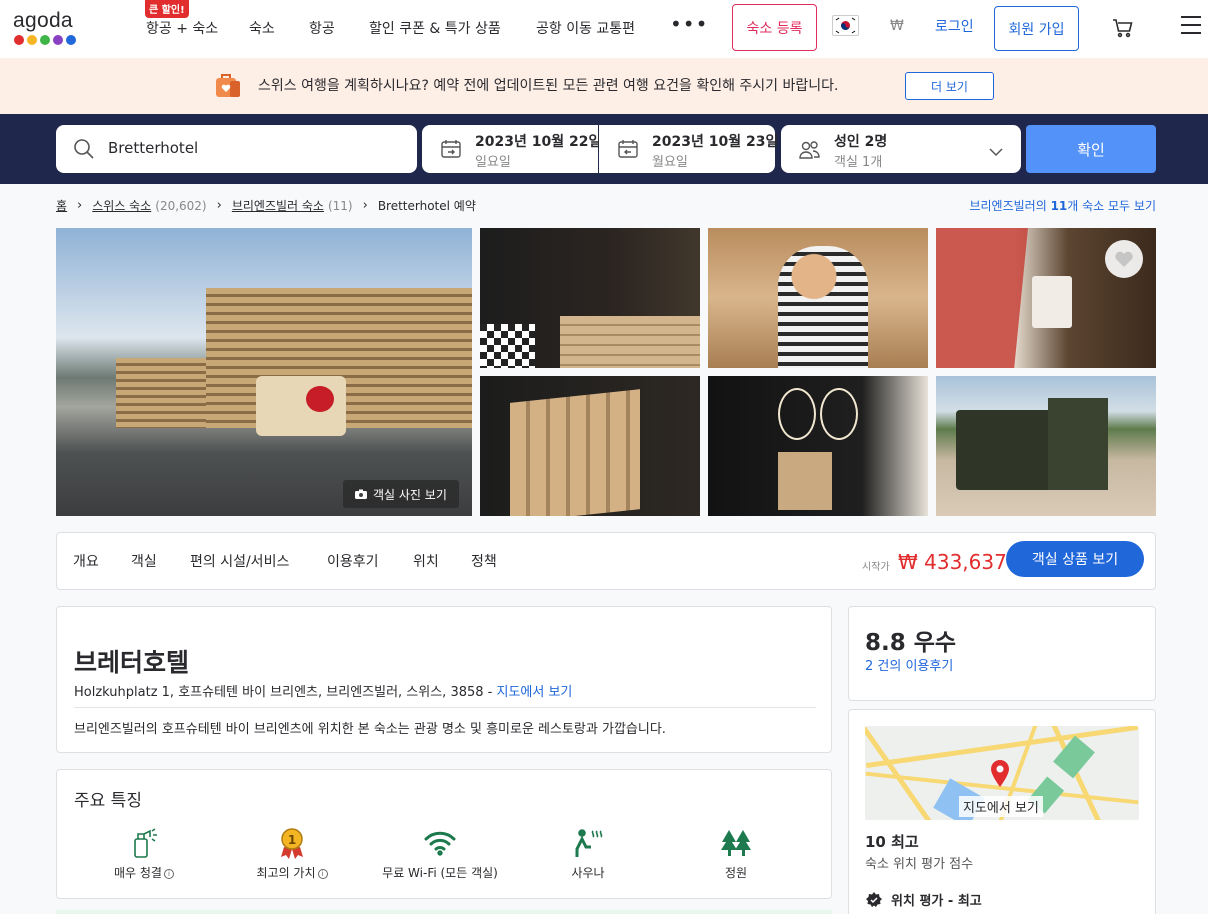 This screenshot has height=914, width=1208. Describe the element at coordinates (858, 162) in the screenshot. I see `room-count: 객실 1개` at that location.